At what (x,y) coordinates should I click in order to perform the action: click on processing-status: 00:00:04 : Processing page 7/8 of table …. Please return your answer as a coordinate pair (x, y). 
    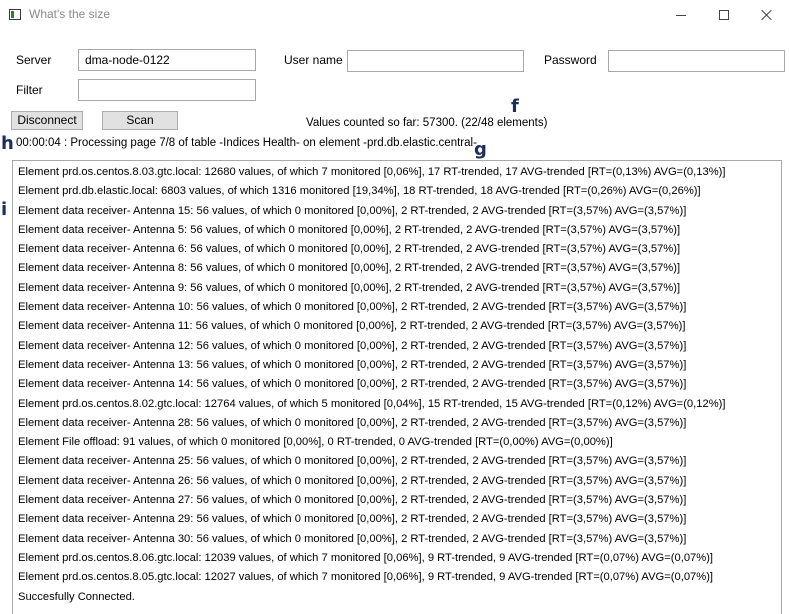
    Looking at the image, I should click on (246, 143).